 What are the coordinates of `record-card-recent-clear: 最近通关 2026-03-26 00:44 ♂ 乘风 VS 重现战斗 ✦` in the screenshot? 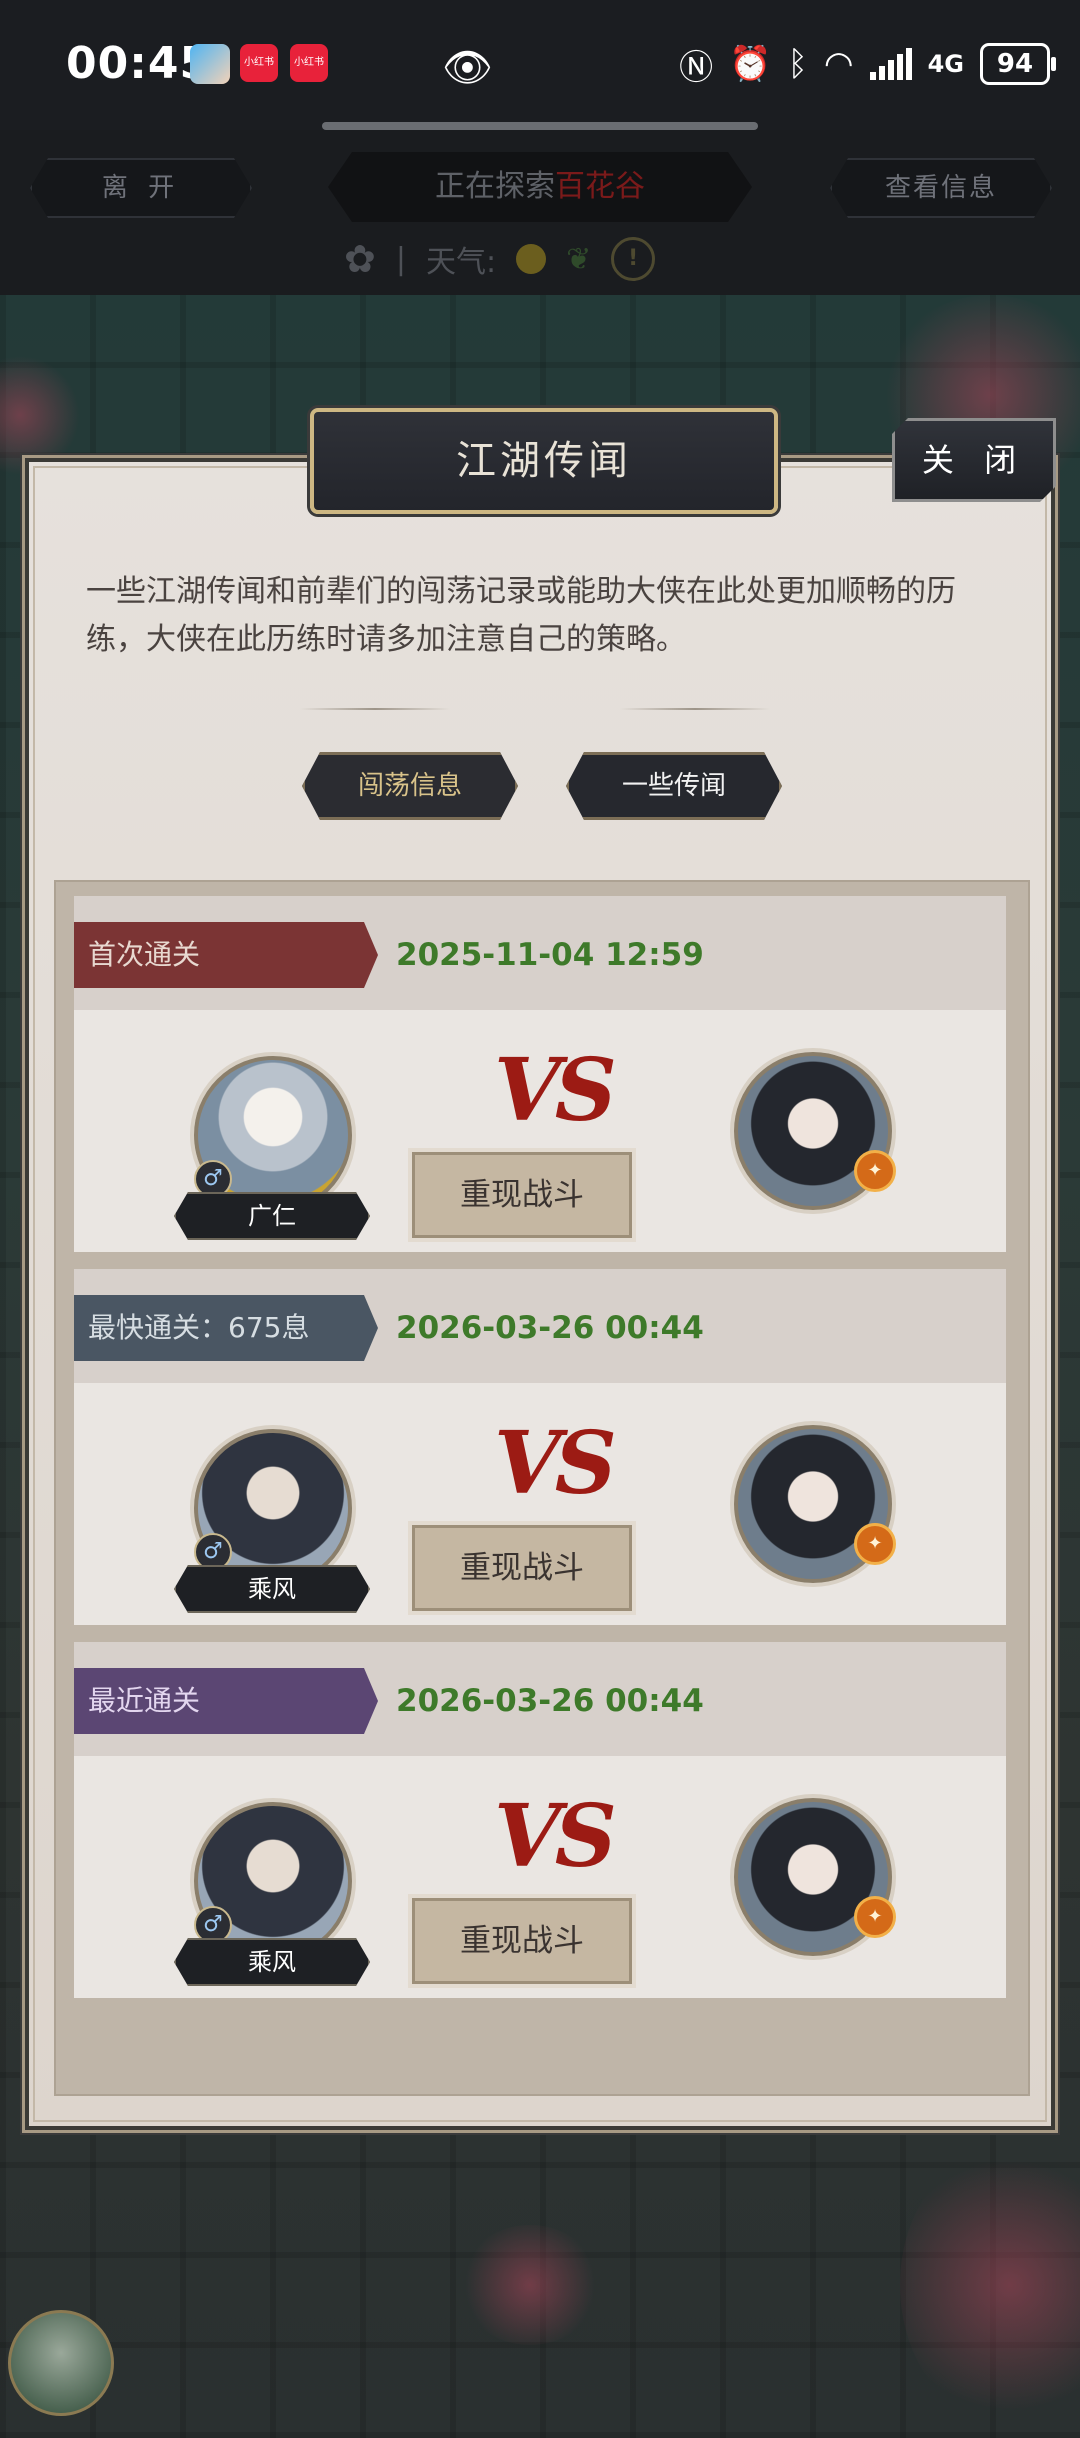 It's located at (540, 1820).